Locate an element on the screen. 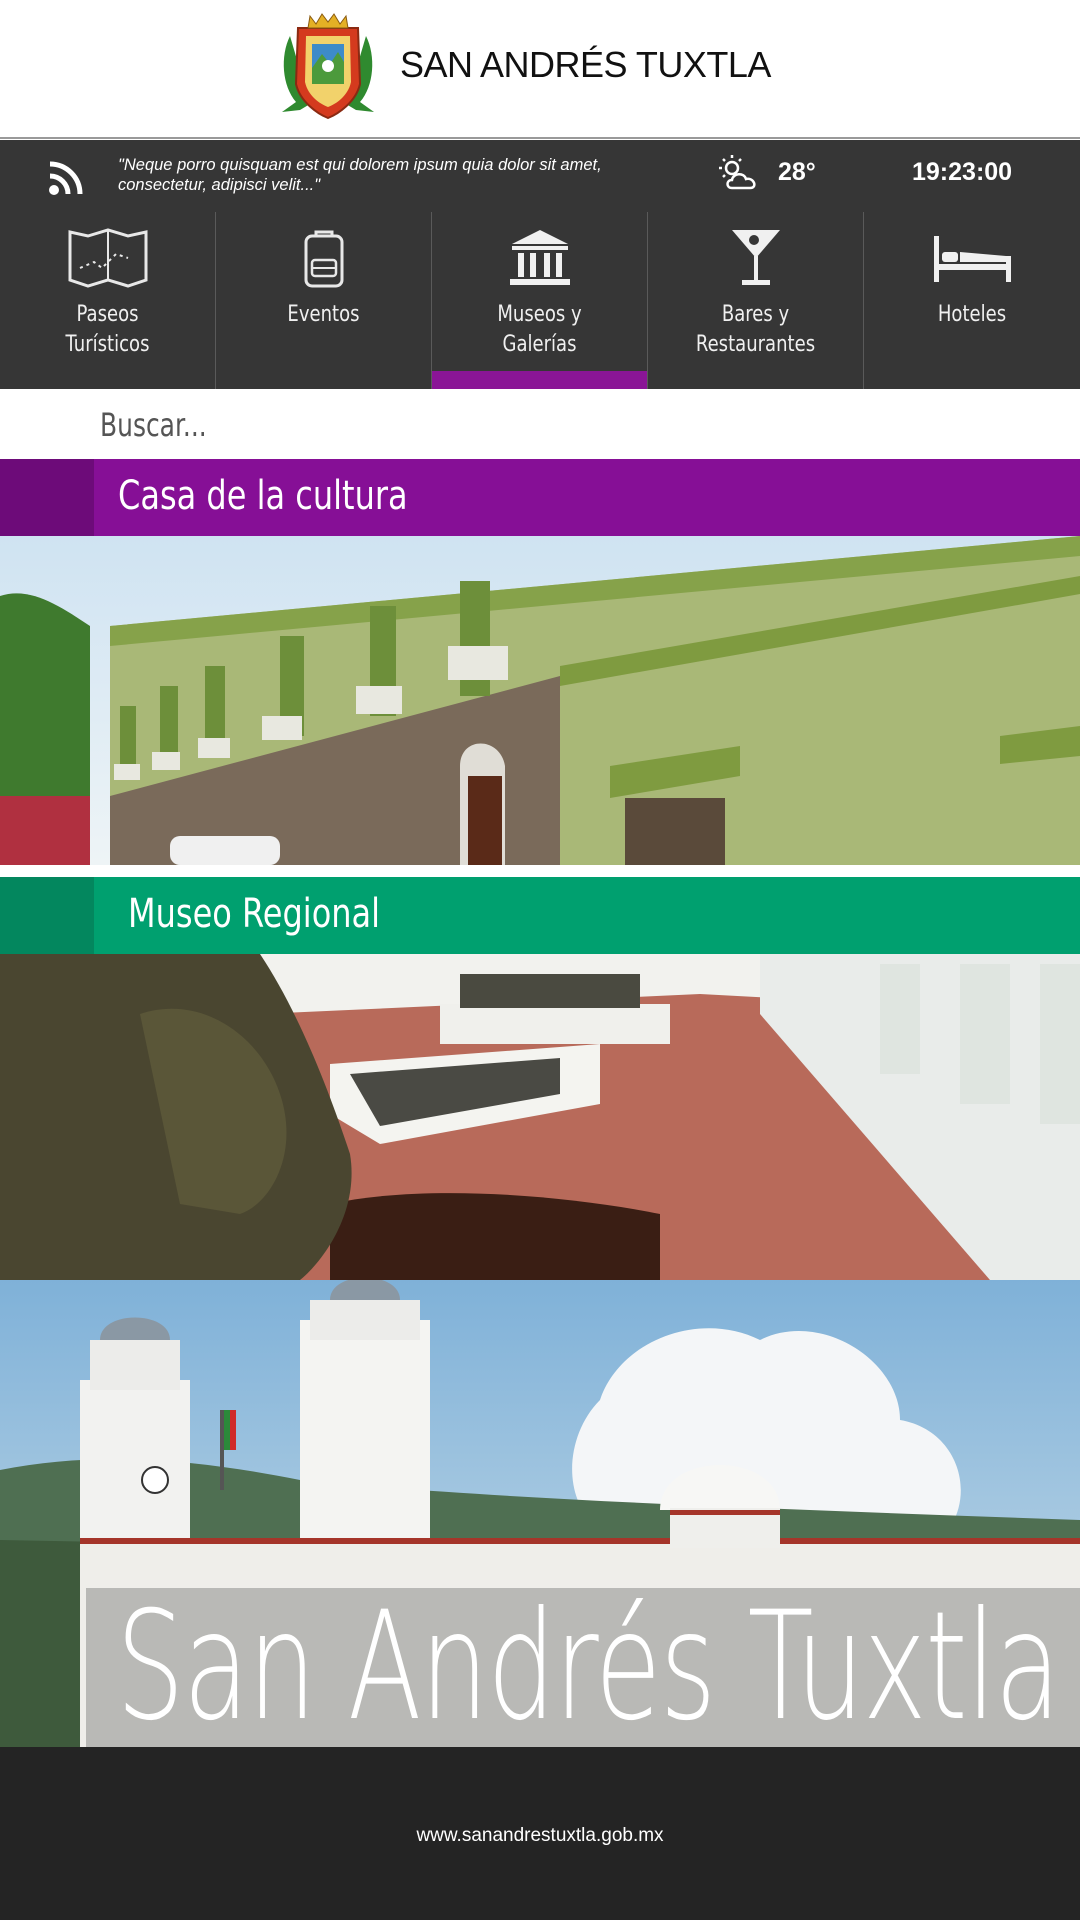  site-title: SAN ANDRÉS TUXTLA is located at coordinates (585, 64).